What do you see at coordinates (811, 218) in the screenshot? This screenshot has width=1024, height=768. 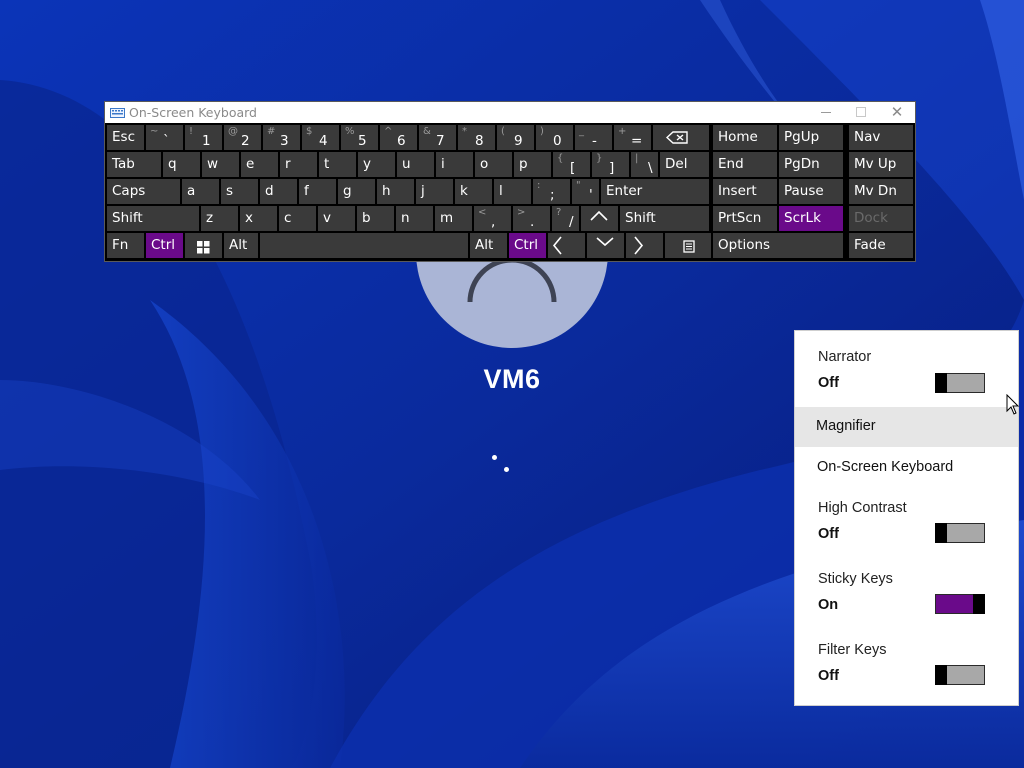 I see `scrlk-key: ScrLk` at bounding box center [811, 218].